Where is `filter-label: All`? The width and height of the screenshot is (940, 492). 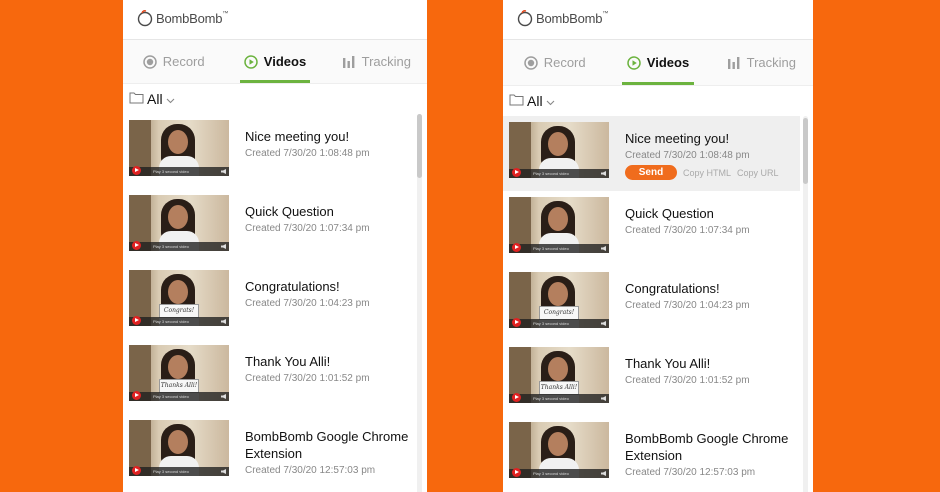
filter-label: All is located at coordinates (535, 101).